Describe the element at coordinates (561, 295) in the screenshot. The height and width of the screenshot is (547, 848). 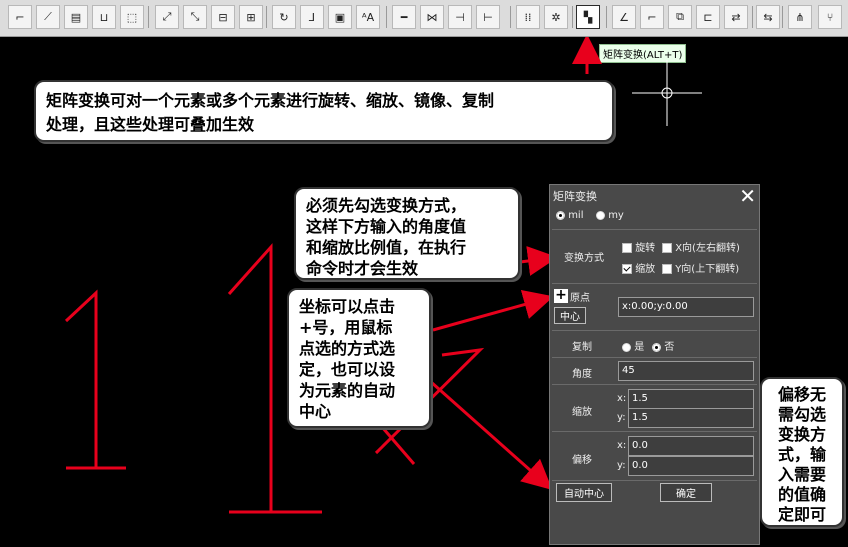
I see `pick-origin-plus-icon: +` at that location.